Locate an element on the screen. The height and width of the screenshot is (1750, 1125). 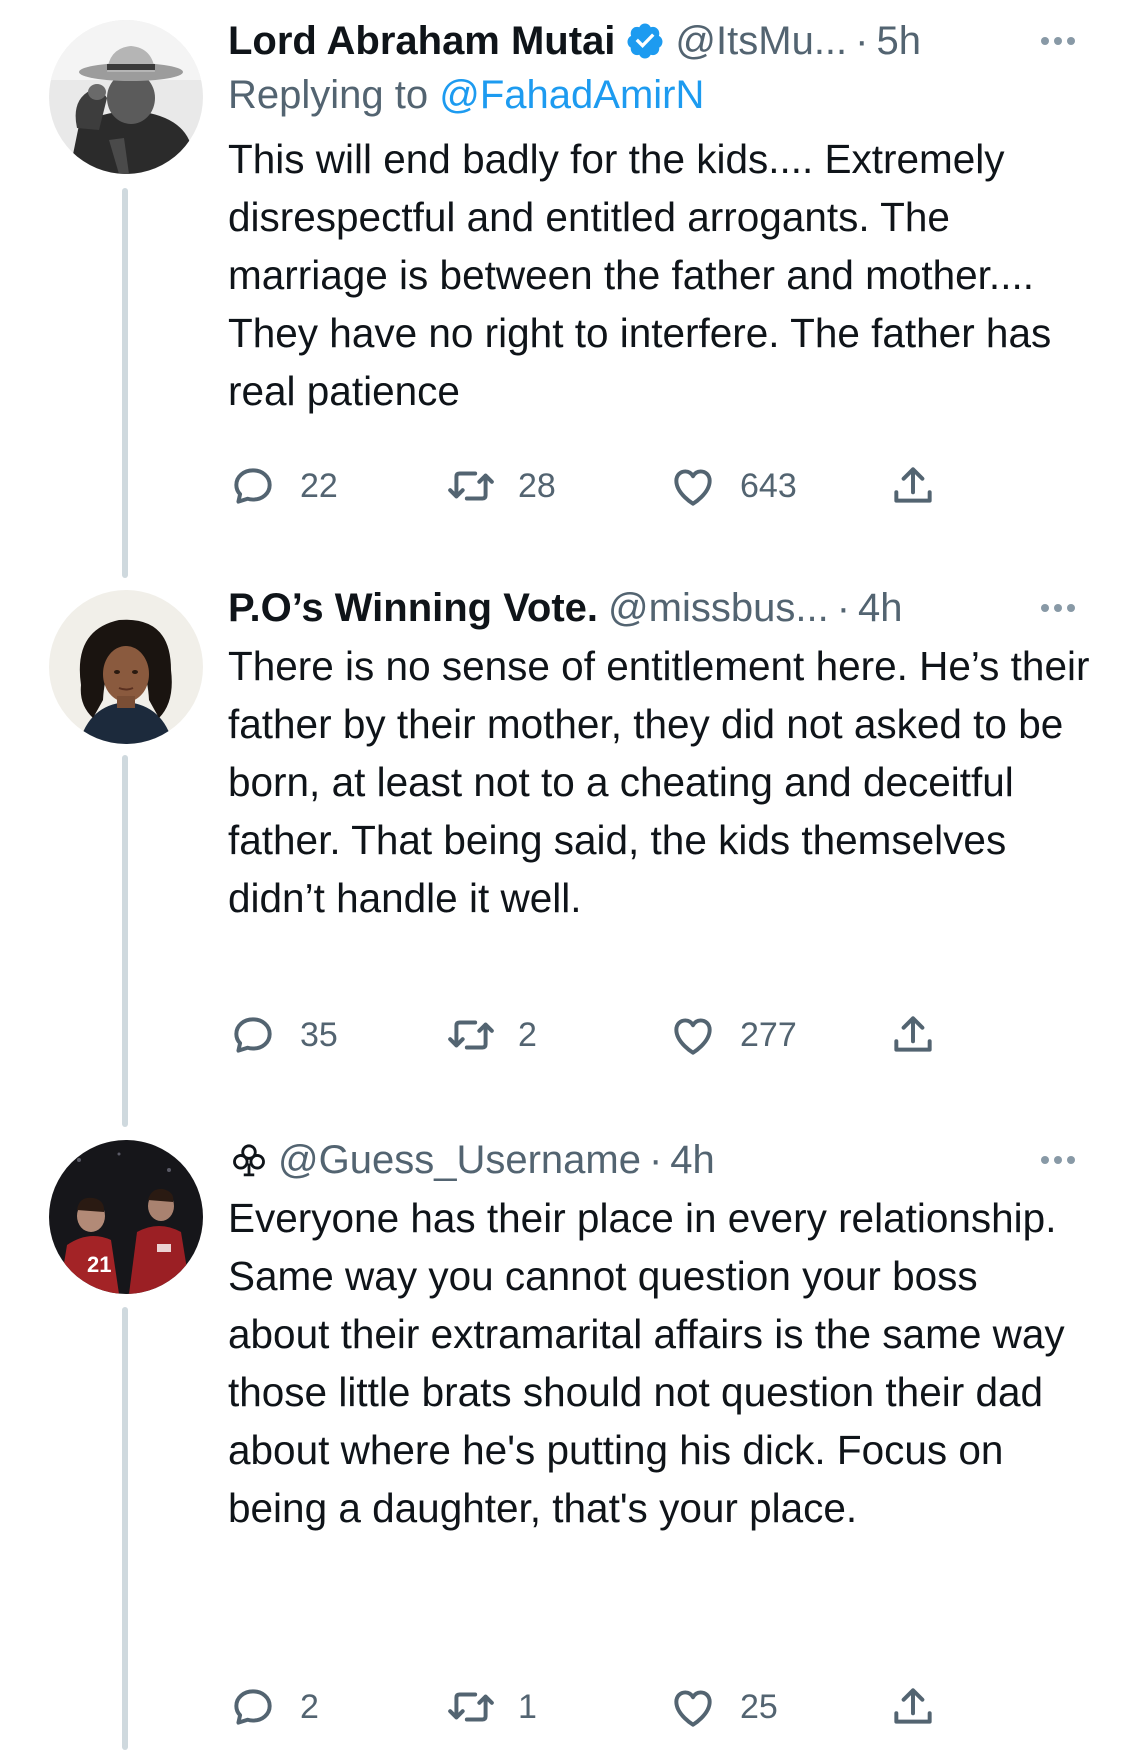
display-name: P.O’s Winning Vote. is located at coordinates (413, 608).